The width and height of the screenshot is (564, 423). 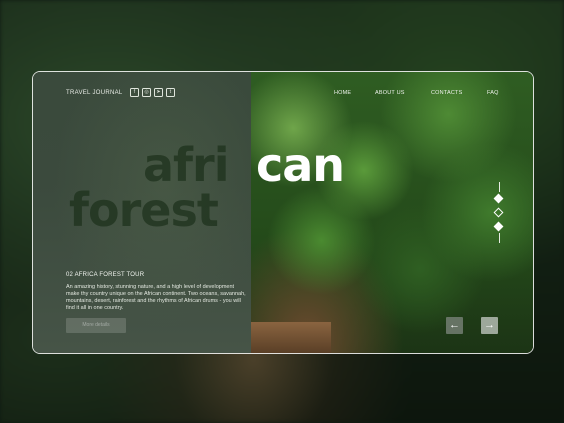 I want to click on arrow-left-icon: ←, so click(x=454, y=325).